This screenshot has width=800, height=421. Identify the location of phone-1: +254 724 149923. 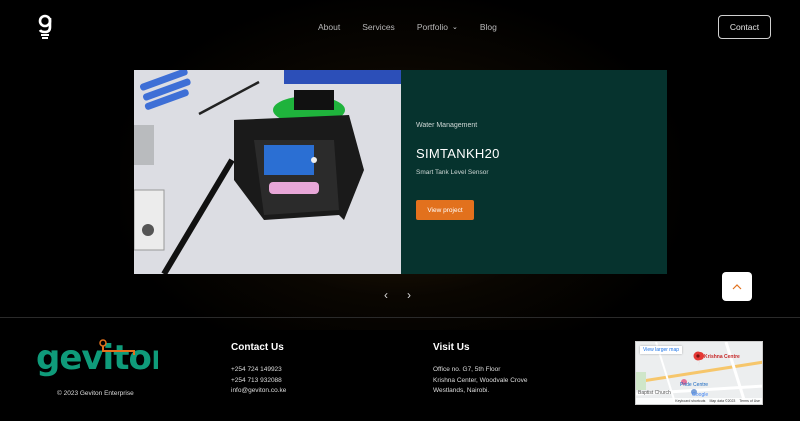
(258, 370).